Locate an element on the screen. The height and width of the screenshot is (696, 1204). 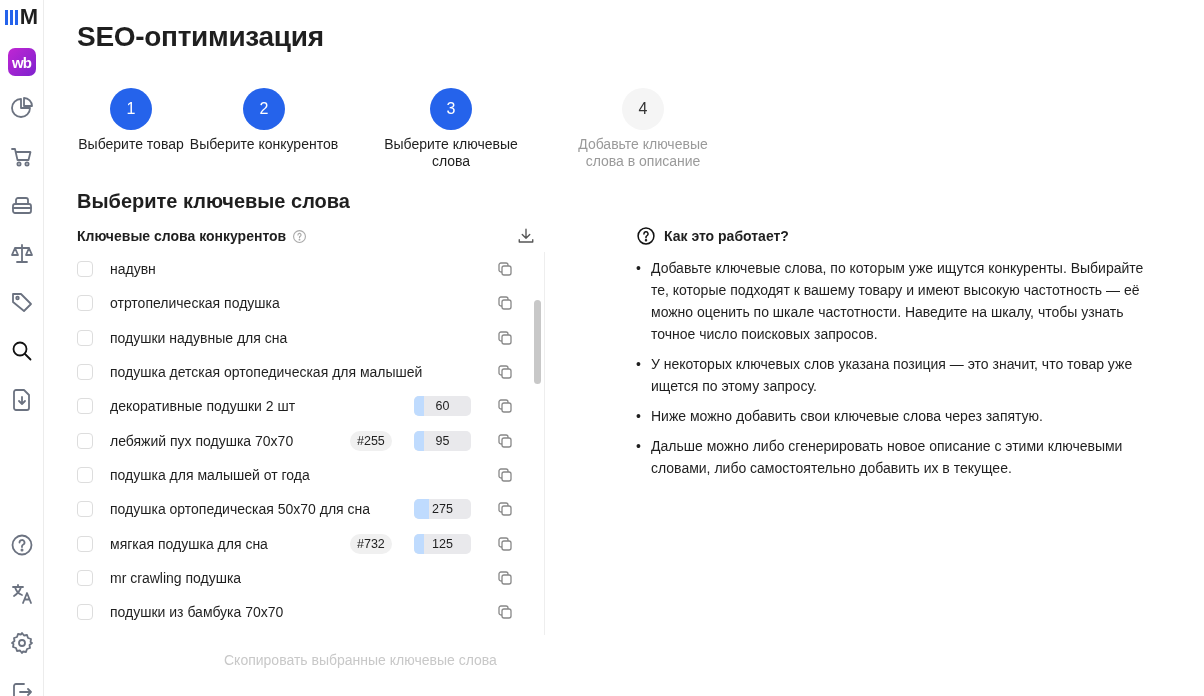
step-label: Выберите конкурентов is located at coordinates (264, 144).